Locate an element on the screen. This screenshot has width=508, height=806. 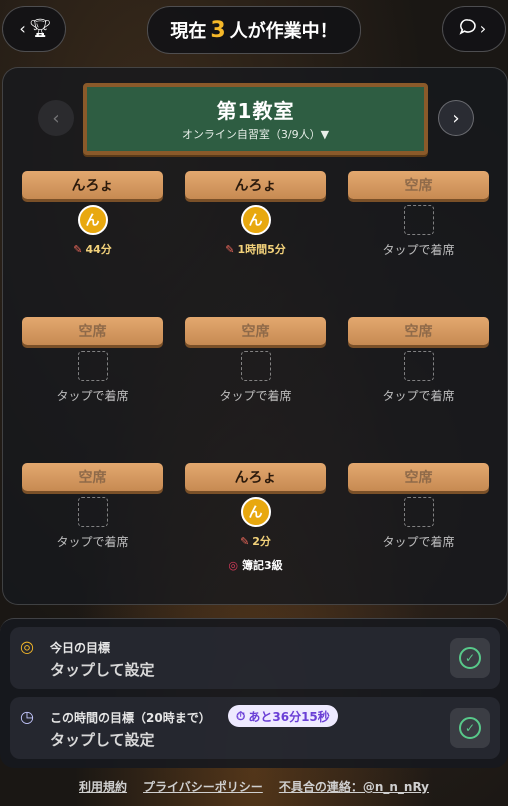
hour-goal-row: ◷ この時間の目標（20時まで） ⏱ あと36分15秒 タップして設定 ✓ is located at coordinates (255, 728).